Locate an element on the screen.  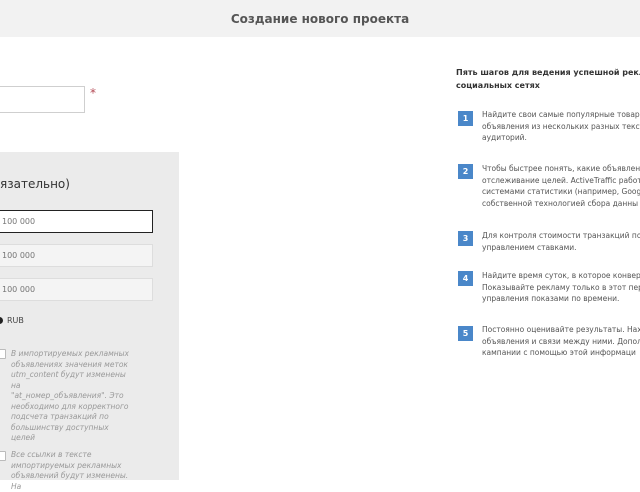
page-title: Создание нового проекта is located at coordinates (320, 18).